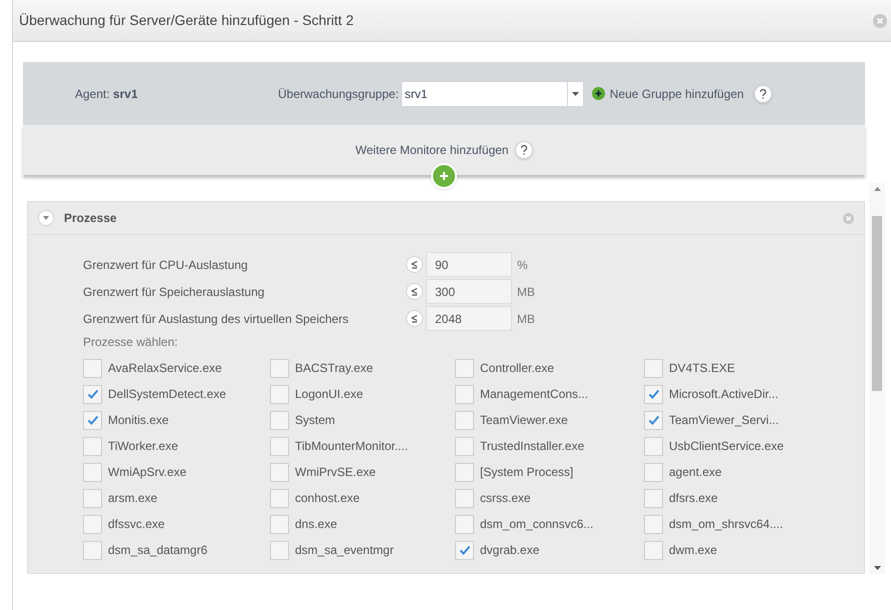  Describe the element at coordinates (315, 420) in the screenshot. I see `process-name: System` at that location.